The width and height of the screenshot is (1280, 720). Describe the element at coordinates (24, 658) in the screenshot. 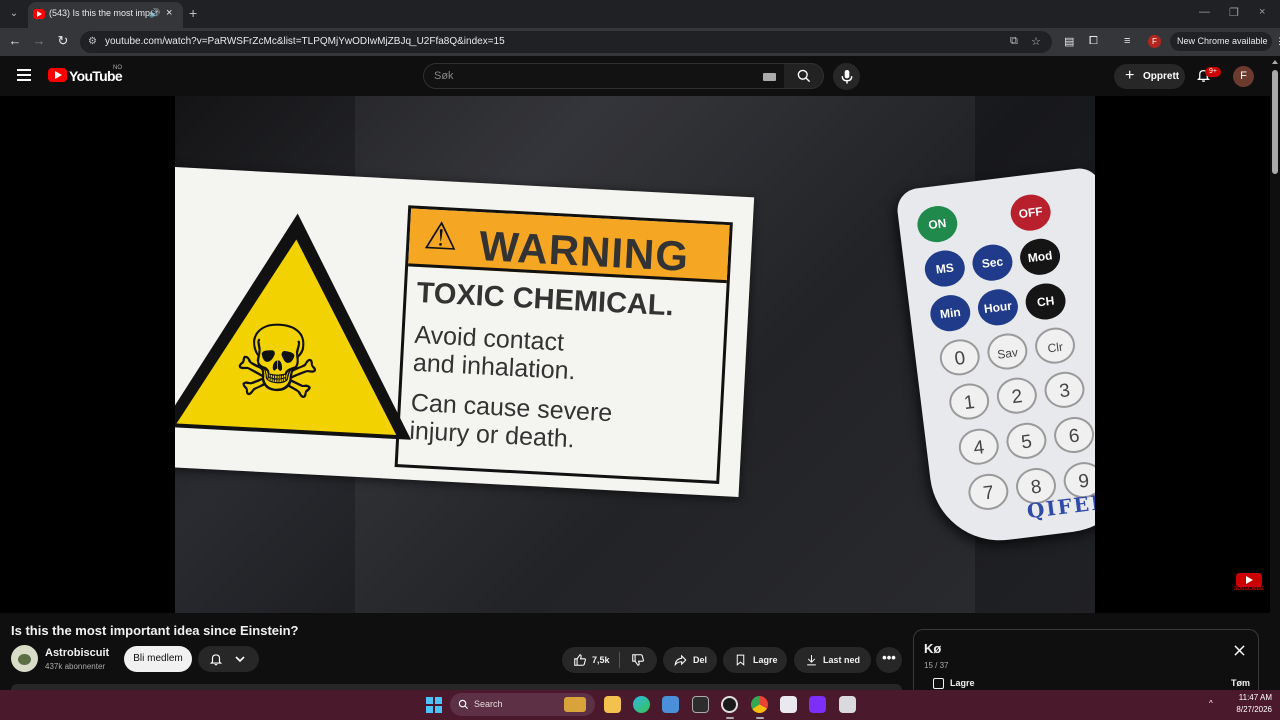

I see `channel-avatar` at that location.